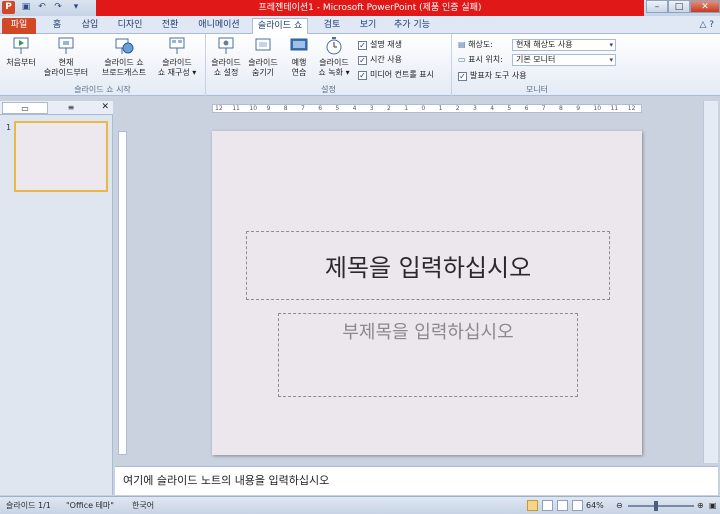 This screenshot has width=720, height=514. I want to click on slide-show-icon, so click(577, 505).